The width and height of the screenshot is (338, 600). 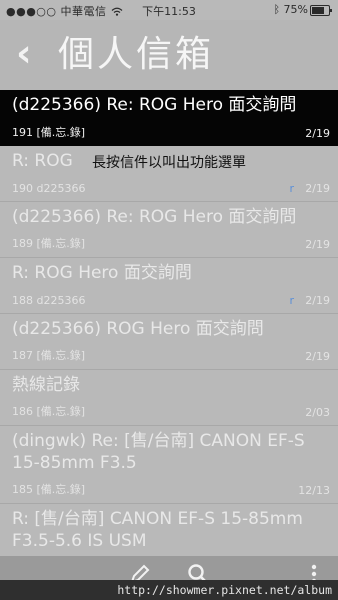 What do you see at coordinates (169, 398) in the screenshot?
I see `list-item: 熱線記錄 186 [備.忘.錄] 2/03` at bounding box center [169, 398].